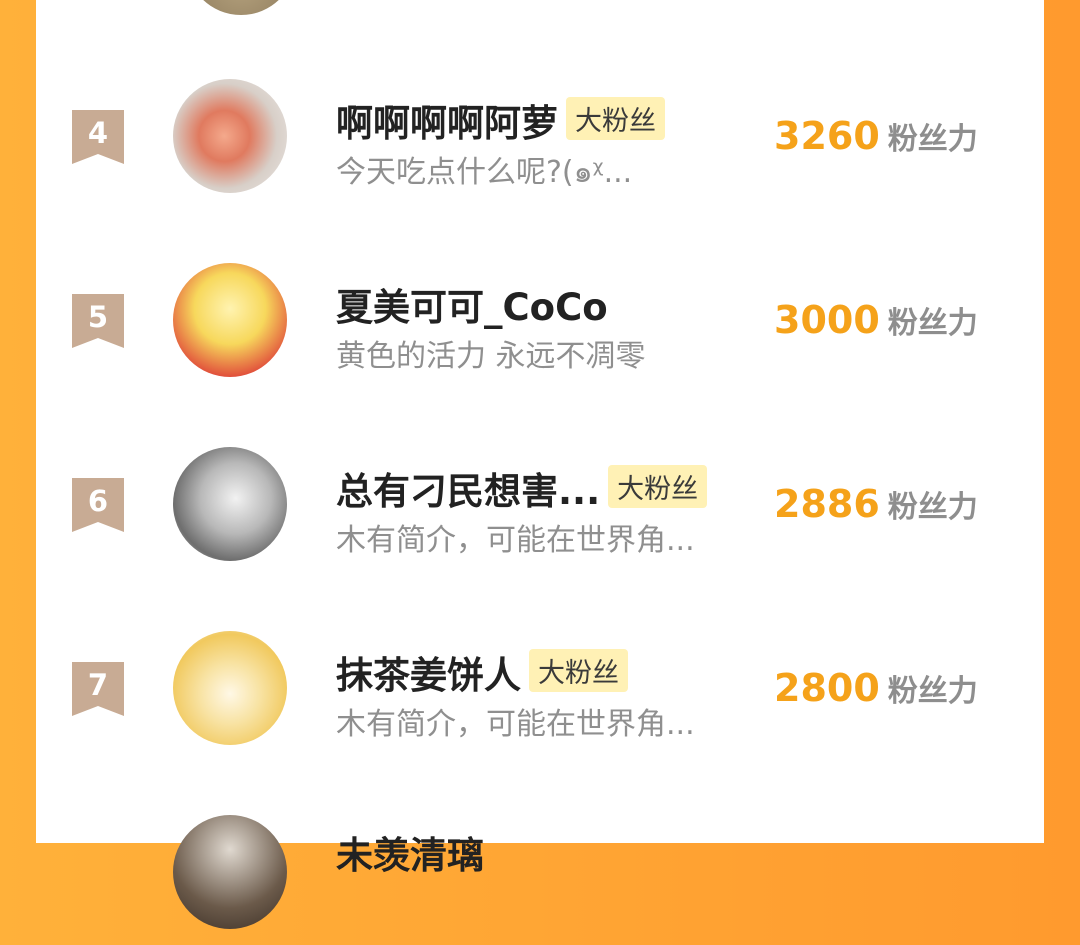 The width and height of the screenshot is (1080, 945). Describe the element at coordinates (98, 689) in the screenshot. I see `rank-ribbon: 7` at that location.